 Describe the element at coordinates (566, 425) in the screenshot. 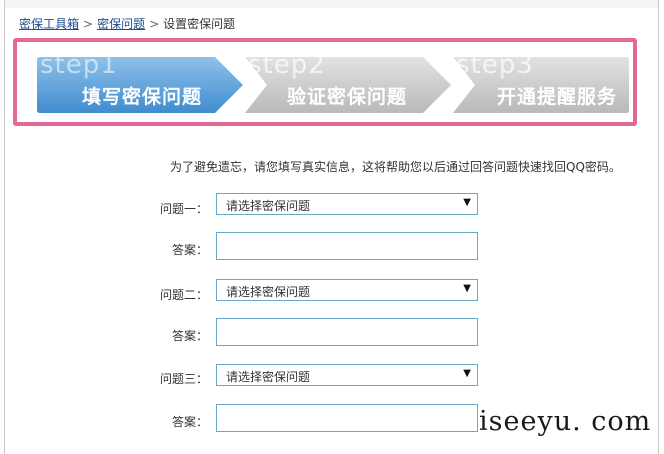

I see `watermark: iseeyu. com` at that location.